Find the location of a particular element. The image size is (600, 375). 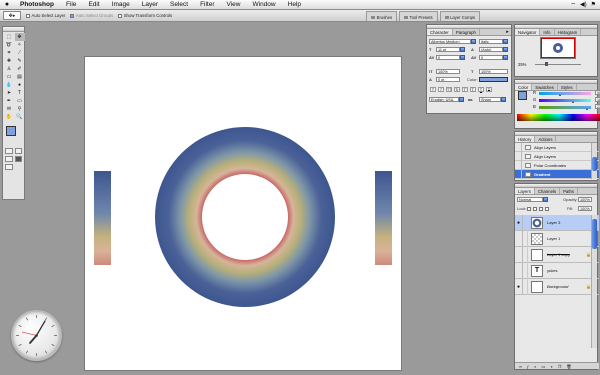

text-color-swatch is located at coordinates (493, 79).